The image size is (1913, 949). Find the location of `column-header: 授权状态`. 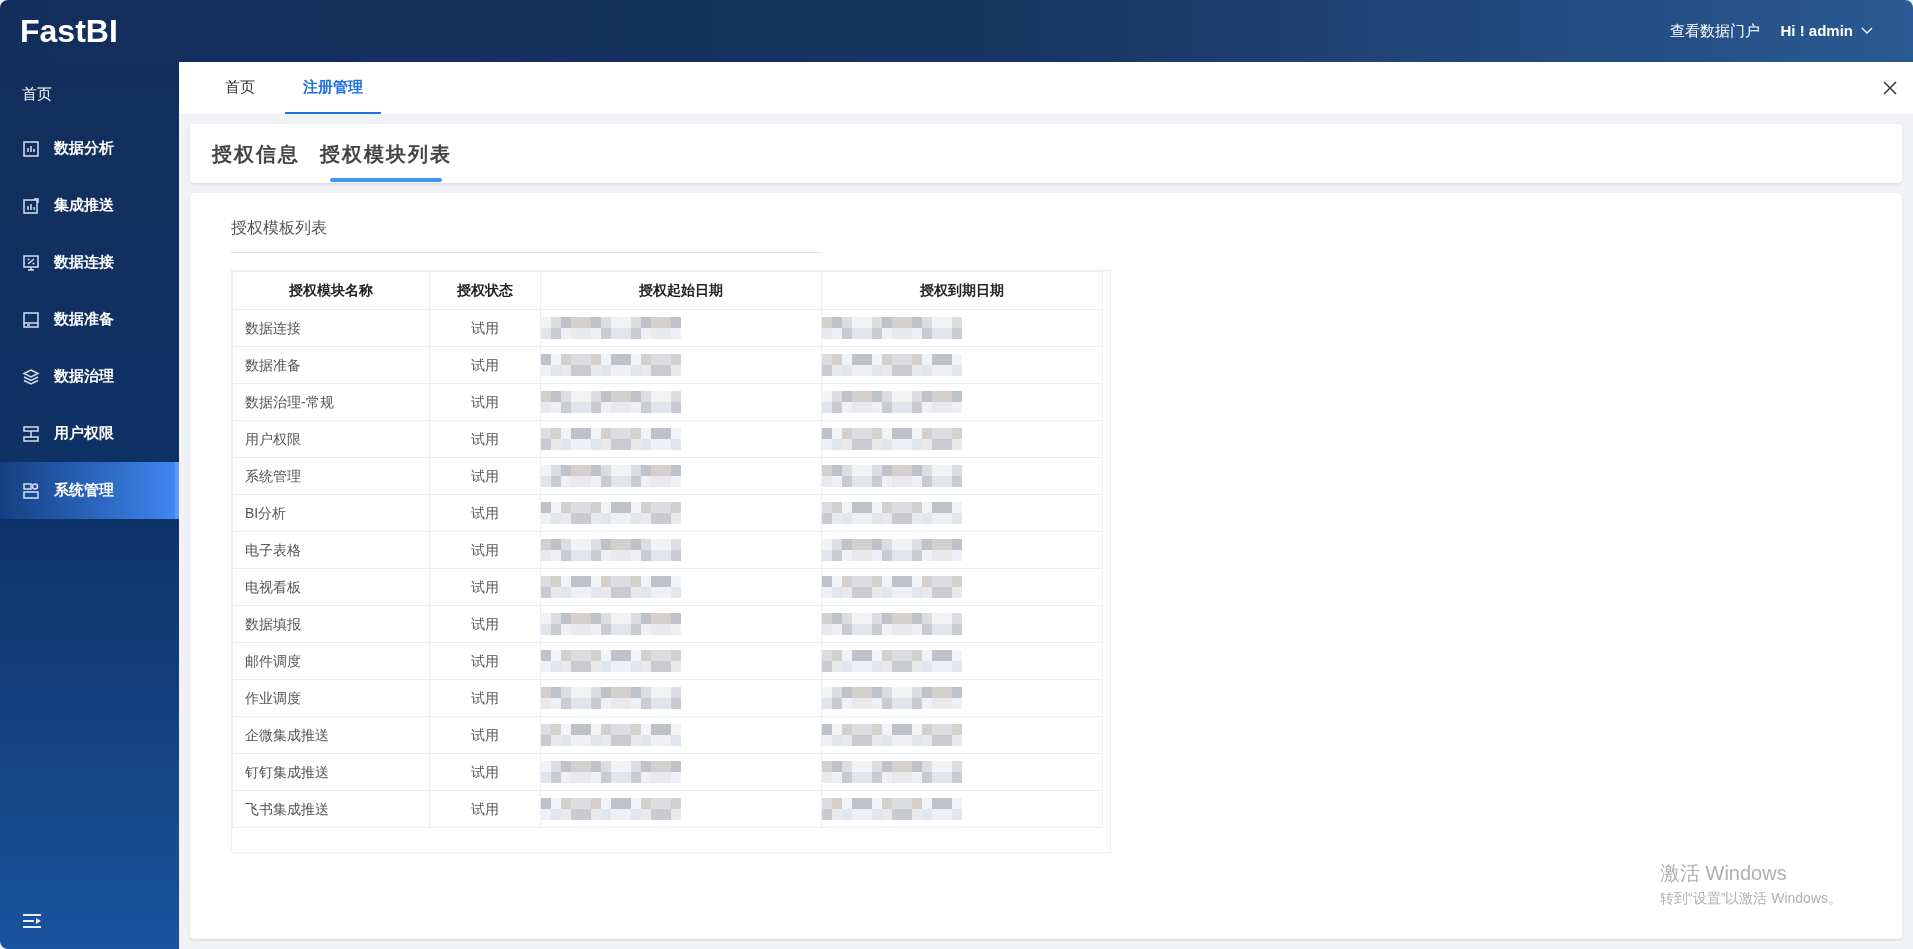

column-header: 授权状态 is located at coordinates (484, 290).